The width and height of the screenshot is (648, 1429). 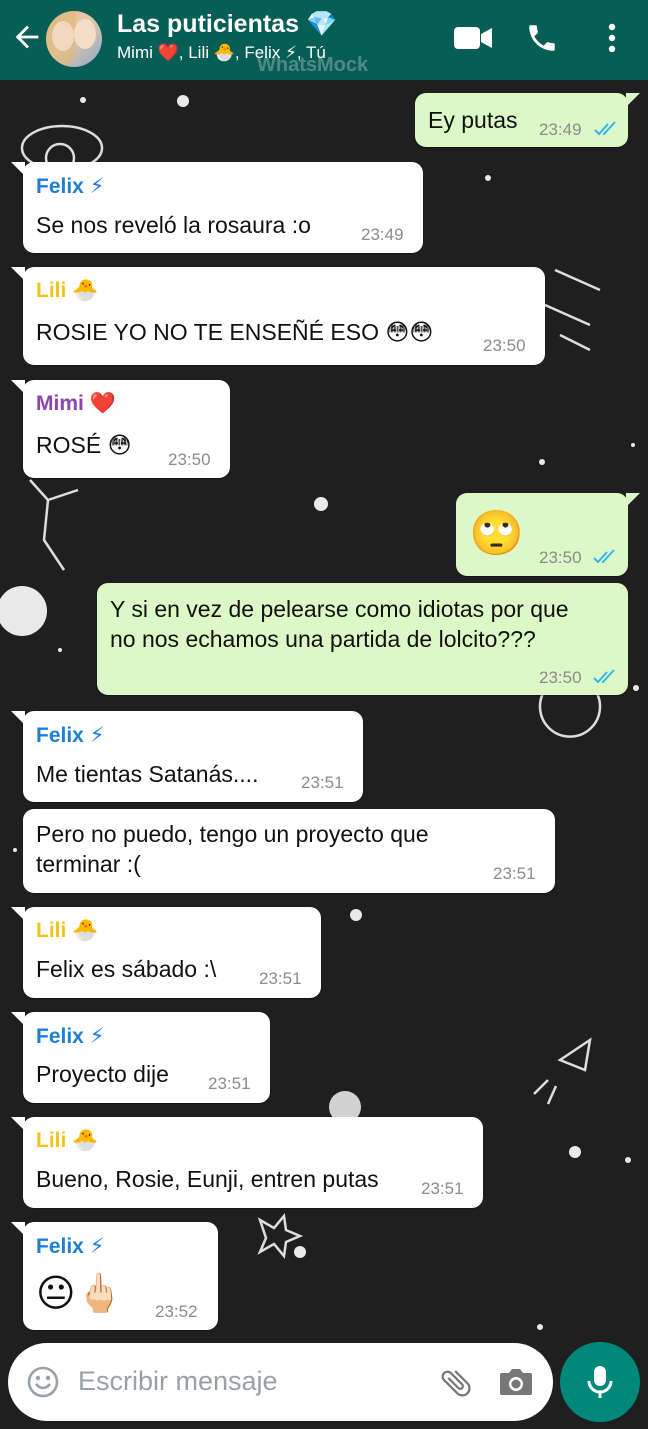 What do you see at coordinates (84, 445) in the screenshot?
I see `message-text: ROSÉ 😳` at bounding box center [84, 445].